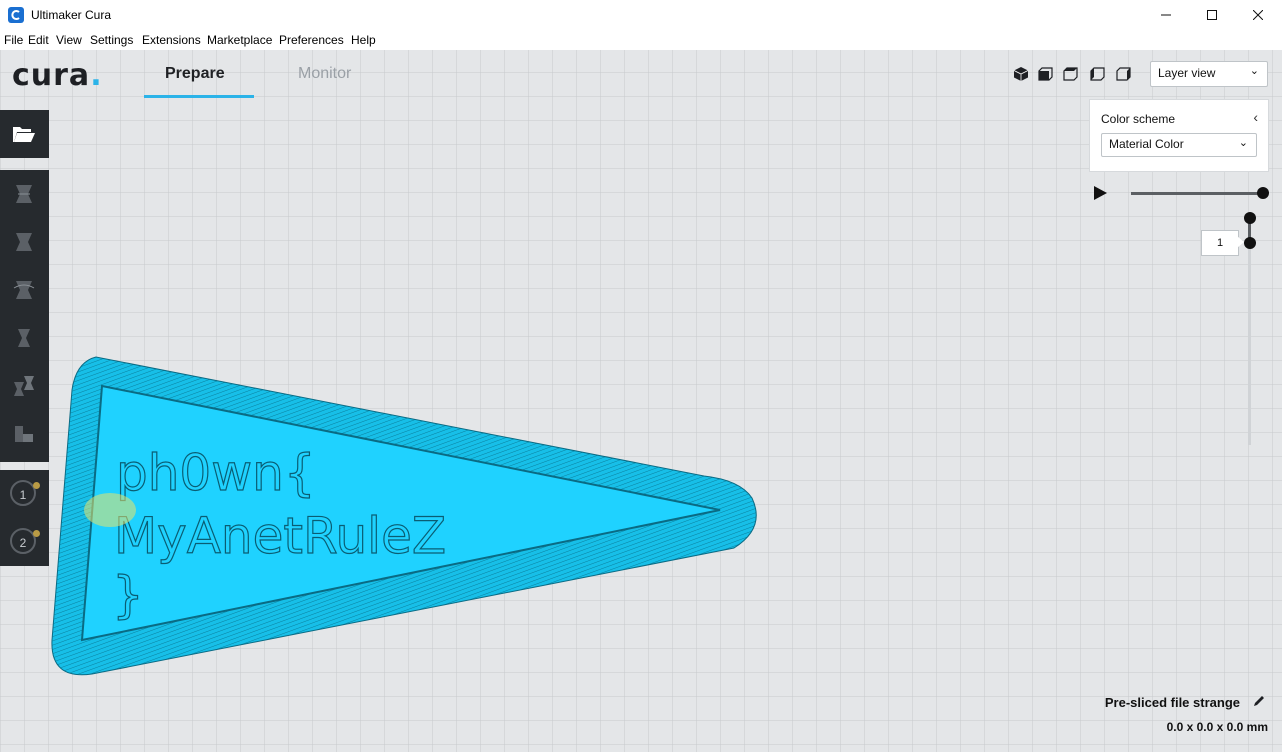  Describe the element at coordinates (1172, 702) in the screenshot. I see `job-name: Pre-sliced file strange` at that location.